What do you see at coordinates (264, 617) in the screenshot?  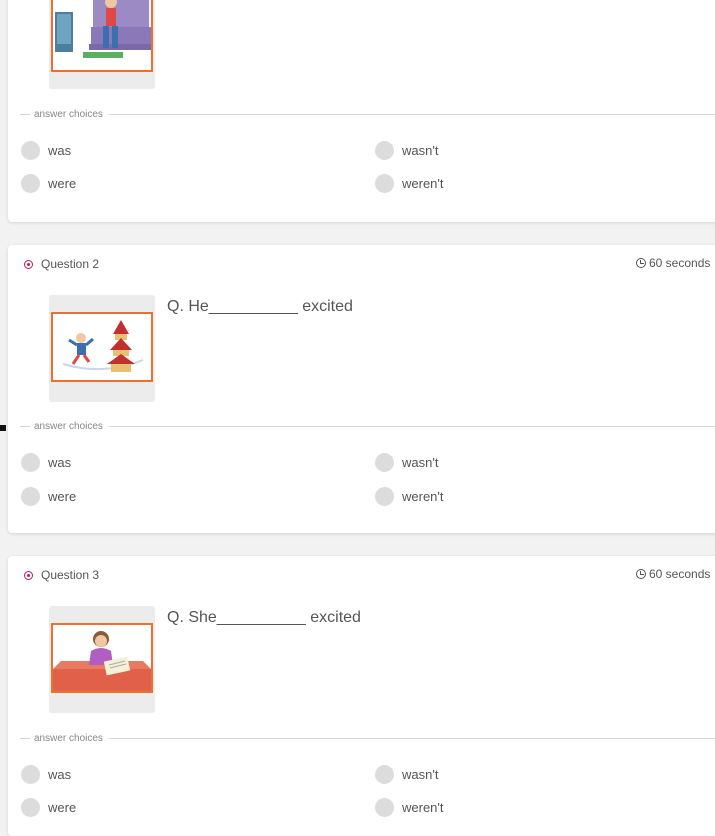 I see `question-text: Q. She__________ excited` at bounding box center [264, 617].